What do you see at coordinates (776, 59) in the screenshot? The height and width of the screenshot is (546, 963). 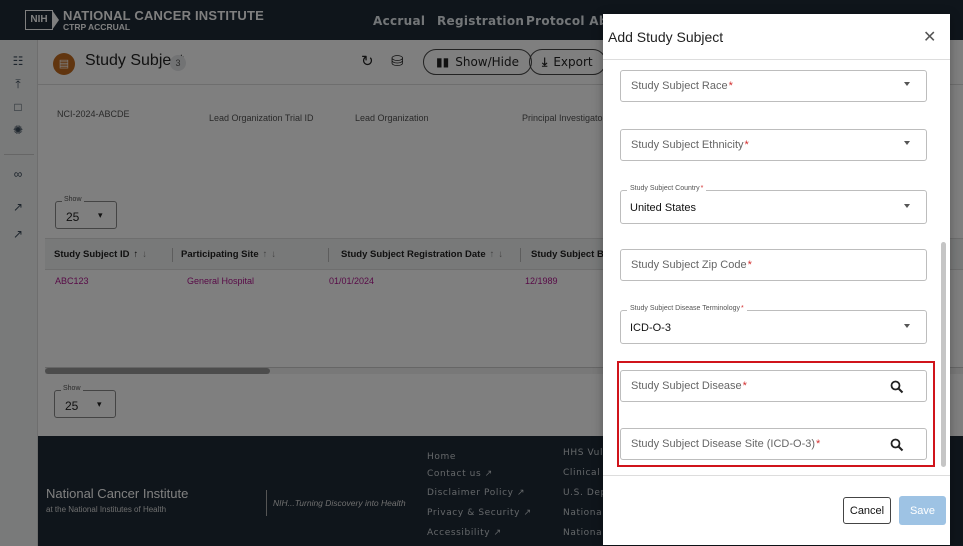 I see `dialog-header-divider` at bounding box center [776, 59].